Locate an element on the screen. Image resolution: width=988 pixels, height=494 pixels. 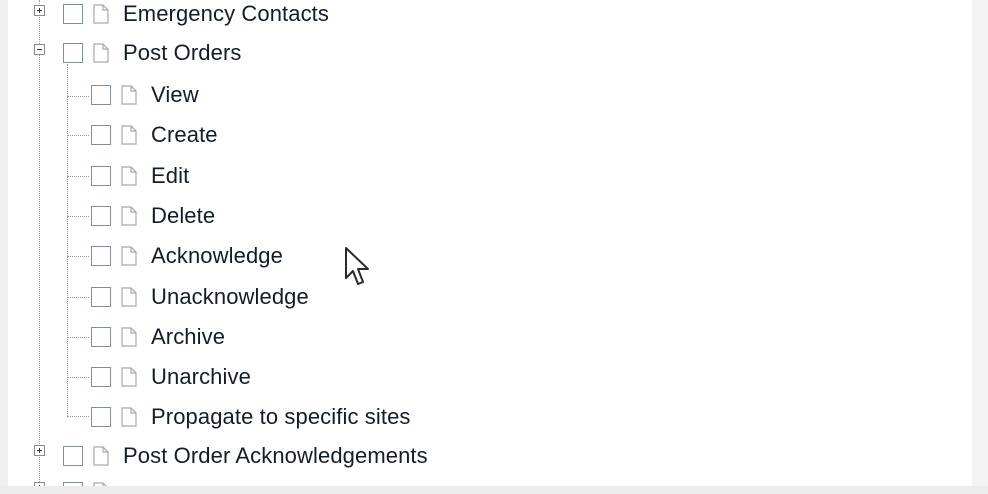
tree-node-label: Acknowledge is located at coordinates (217, 256).